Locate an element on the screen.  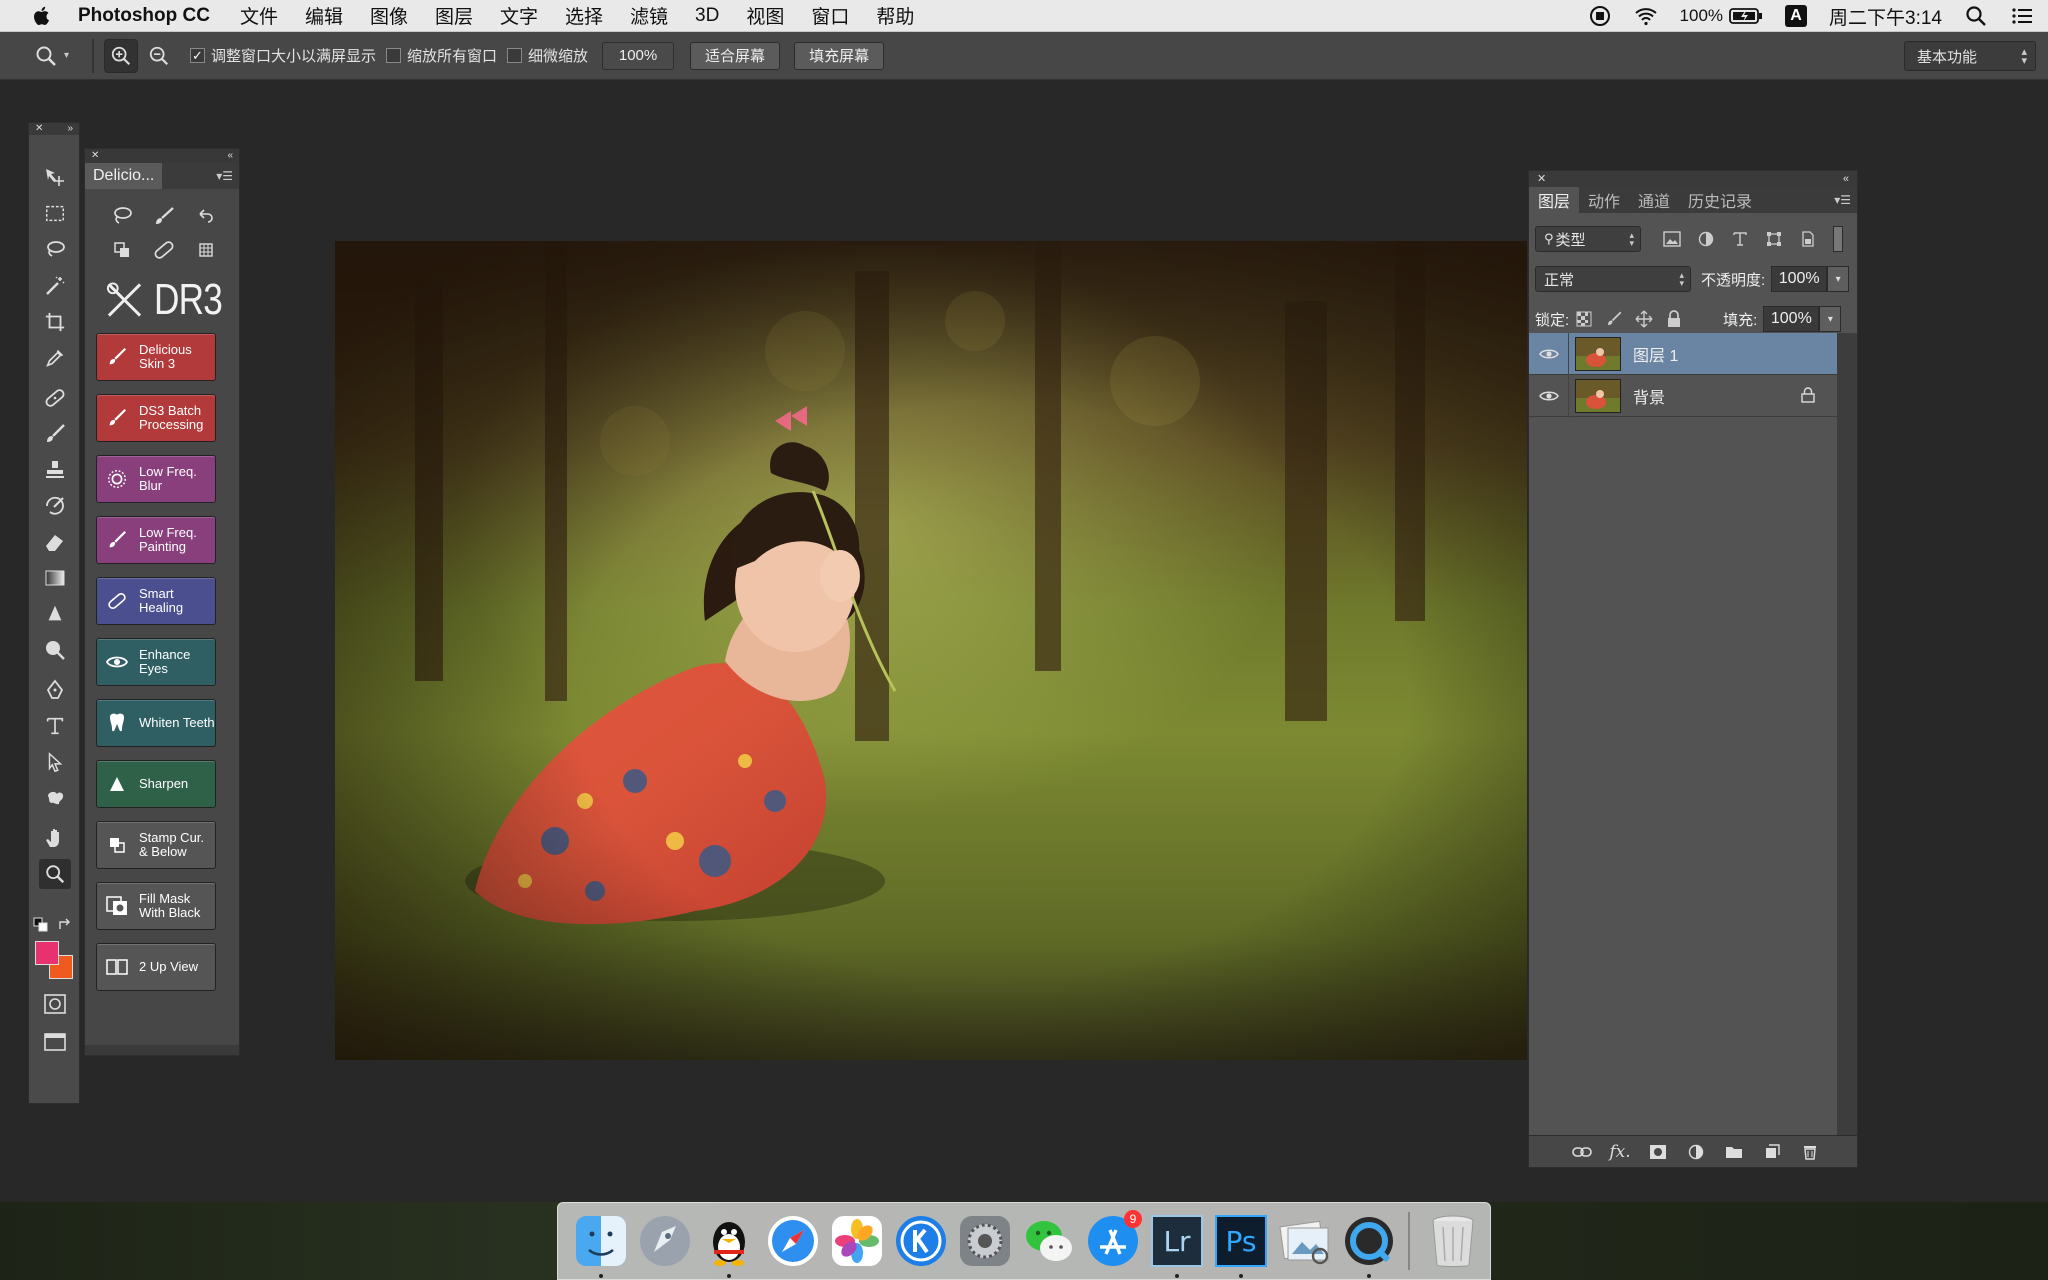
wifi-icon is located at coordinates (1646, 16).